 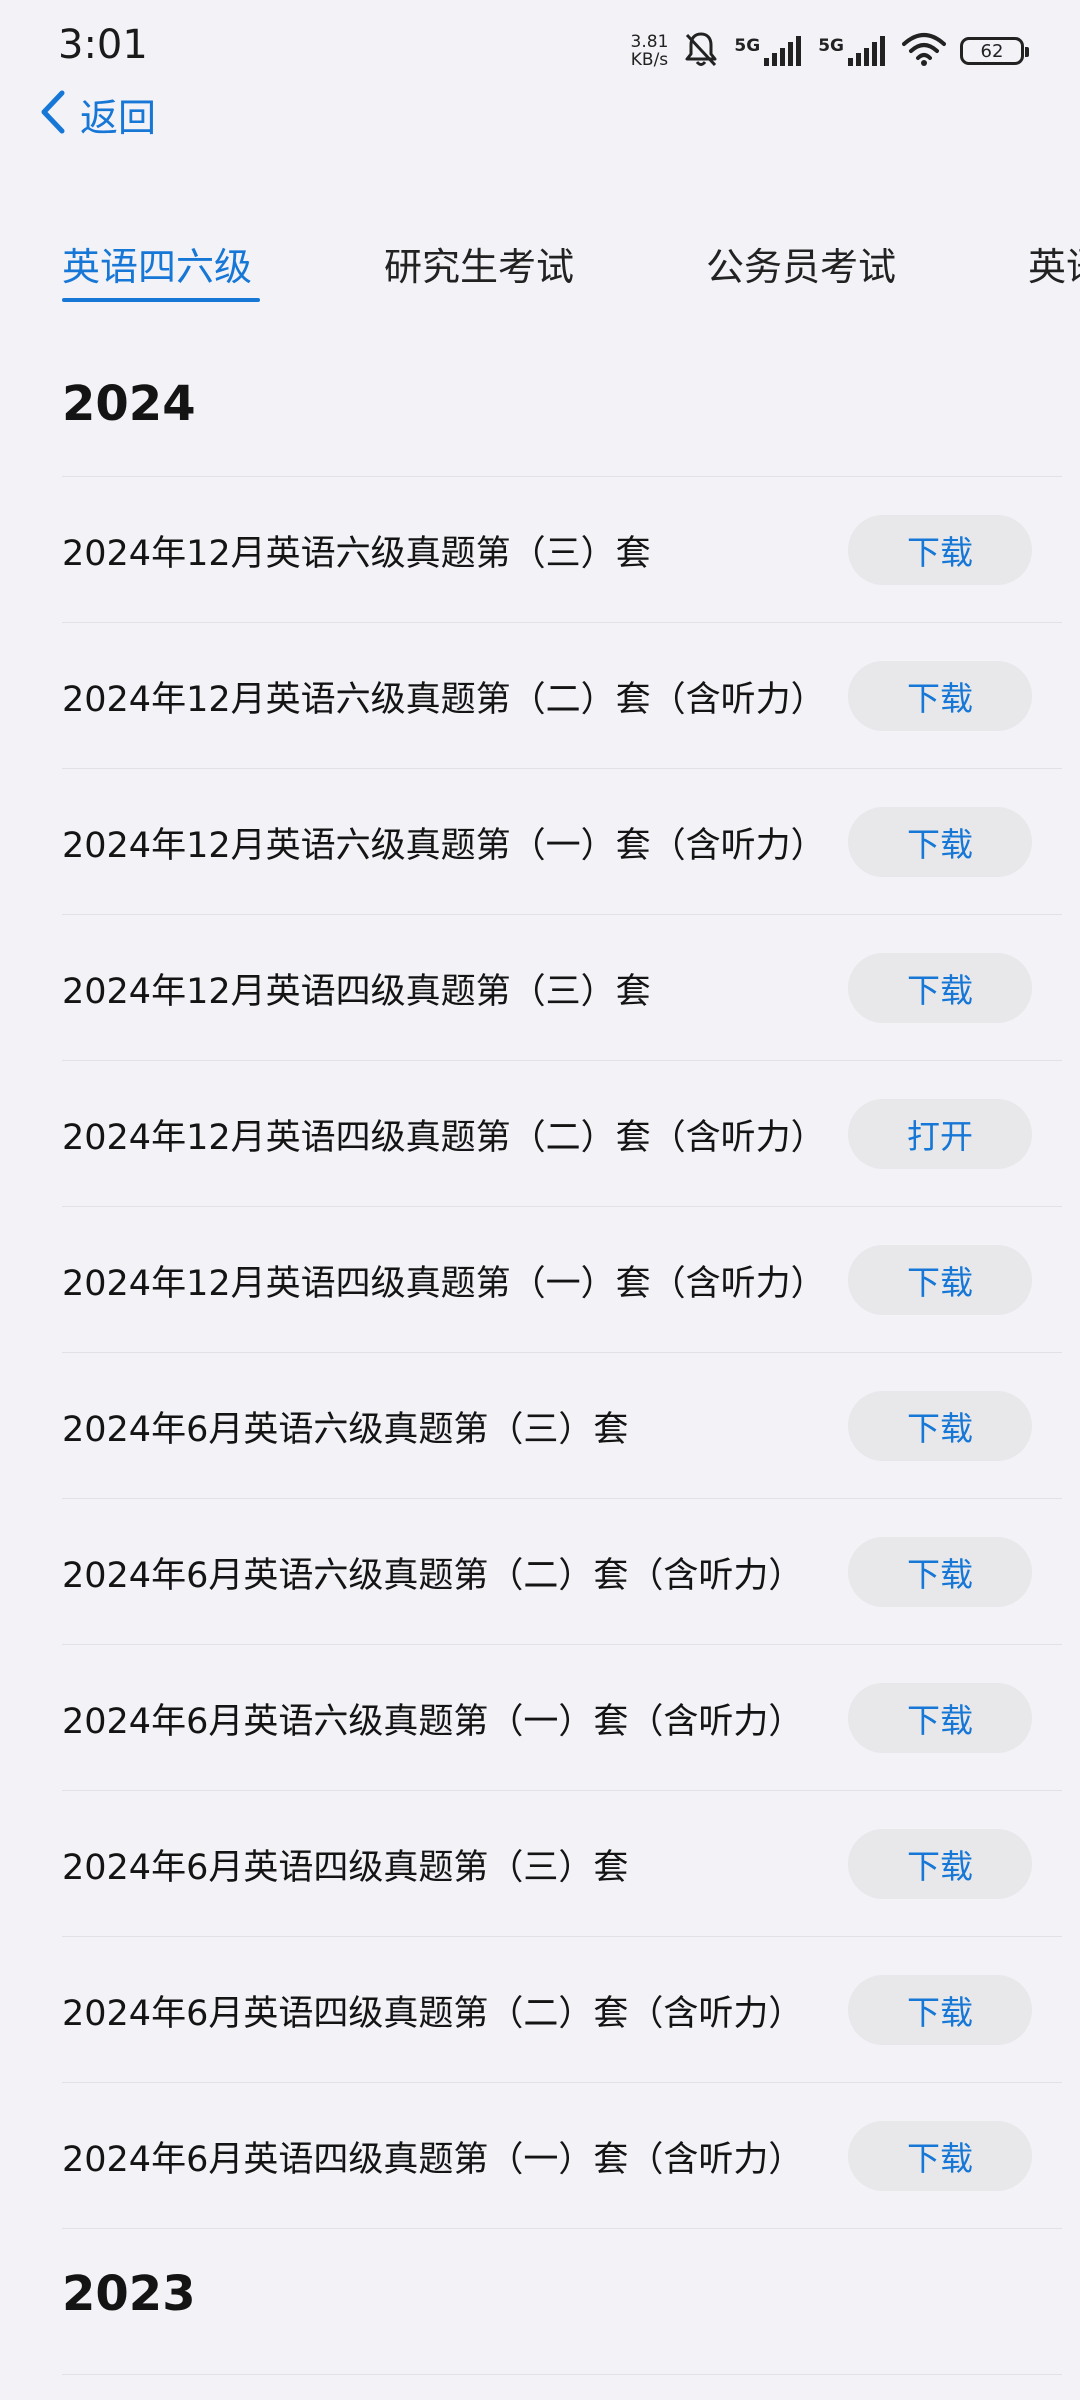 What do you see at coordinates (540, 50) in the screenshot?
I see `status-bar: 3:01 3.81 KB/s 5G 5G 62` at bounding box center [540, 50].